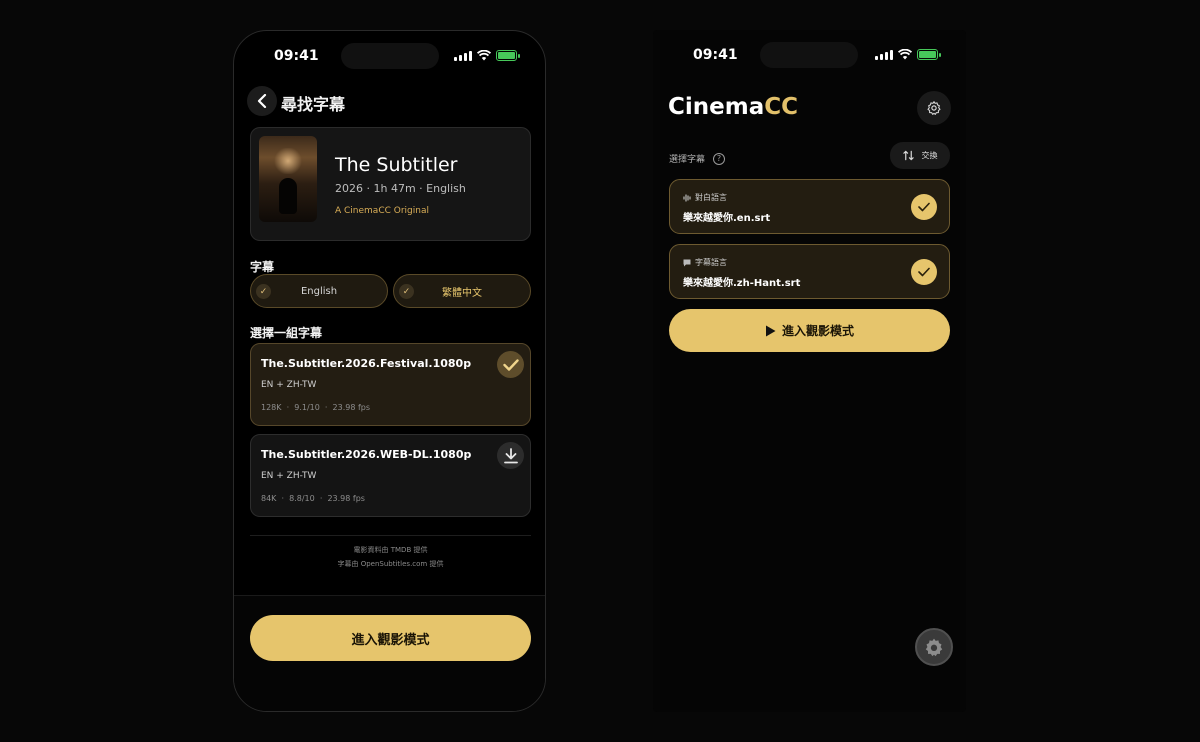  What do you see at coordinates (286, 333) in the screenshot?
I see `choose-set-label: 選擇一組字幕` at bounding box center [286, 333].